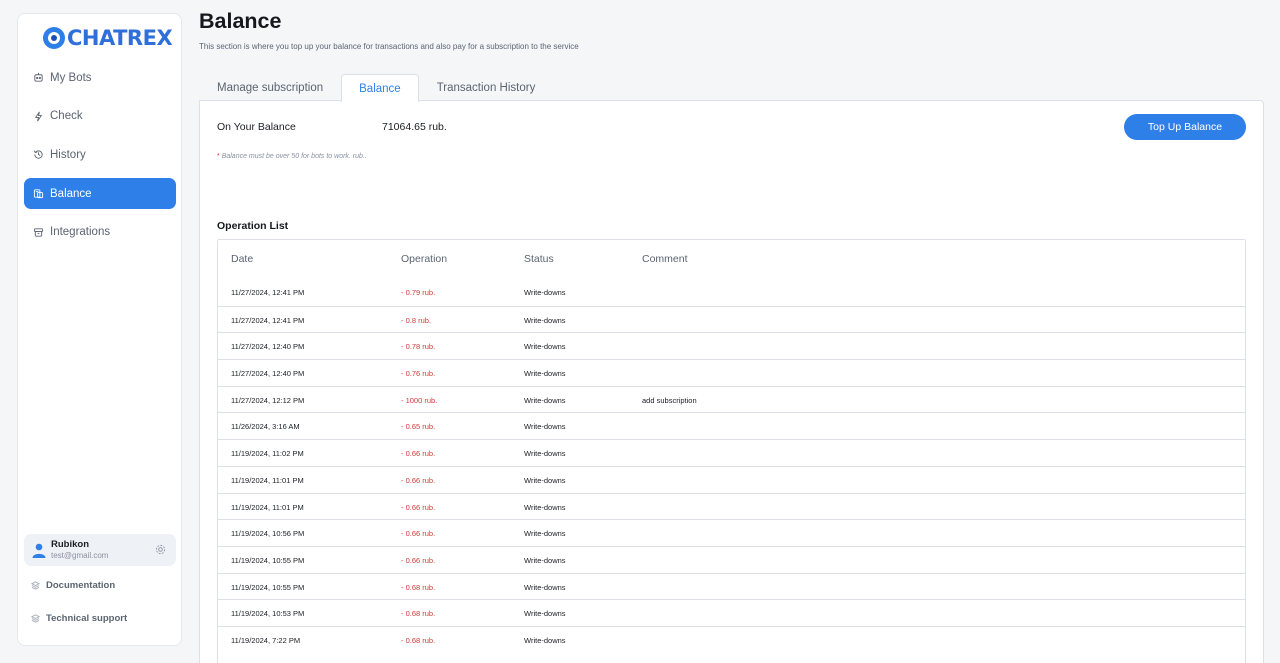 The image size is (1280, 663). Describe the element at coordinates (270, 87) in the screenshot. I see `tab-manage-subscription: Manage subscription` at that location.